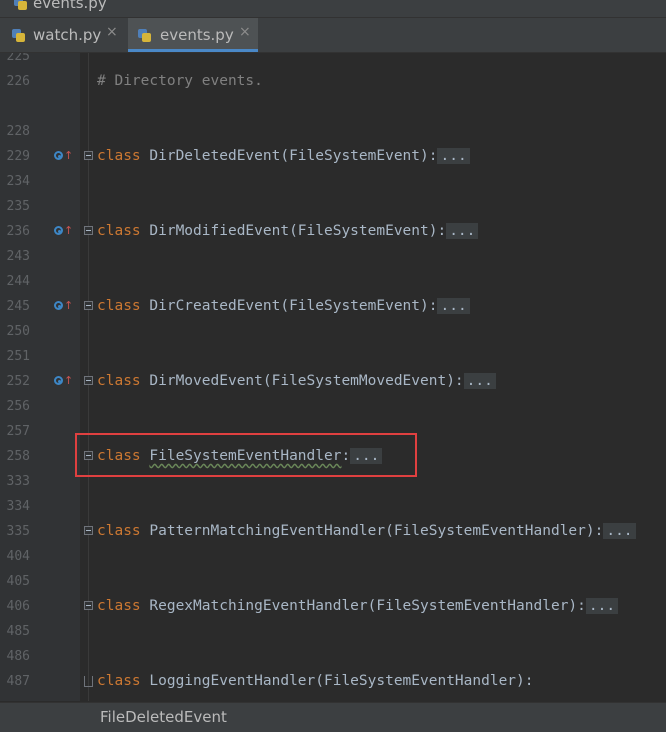 This screenshot has height=732, width=666. I want to click on code-line: 334, so click(333, 506).